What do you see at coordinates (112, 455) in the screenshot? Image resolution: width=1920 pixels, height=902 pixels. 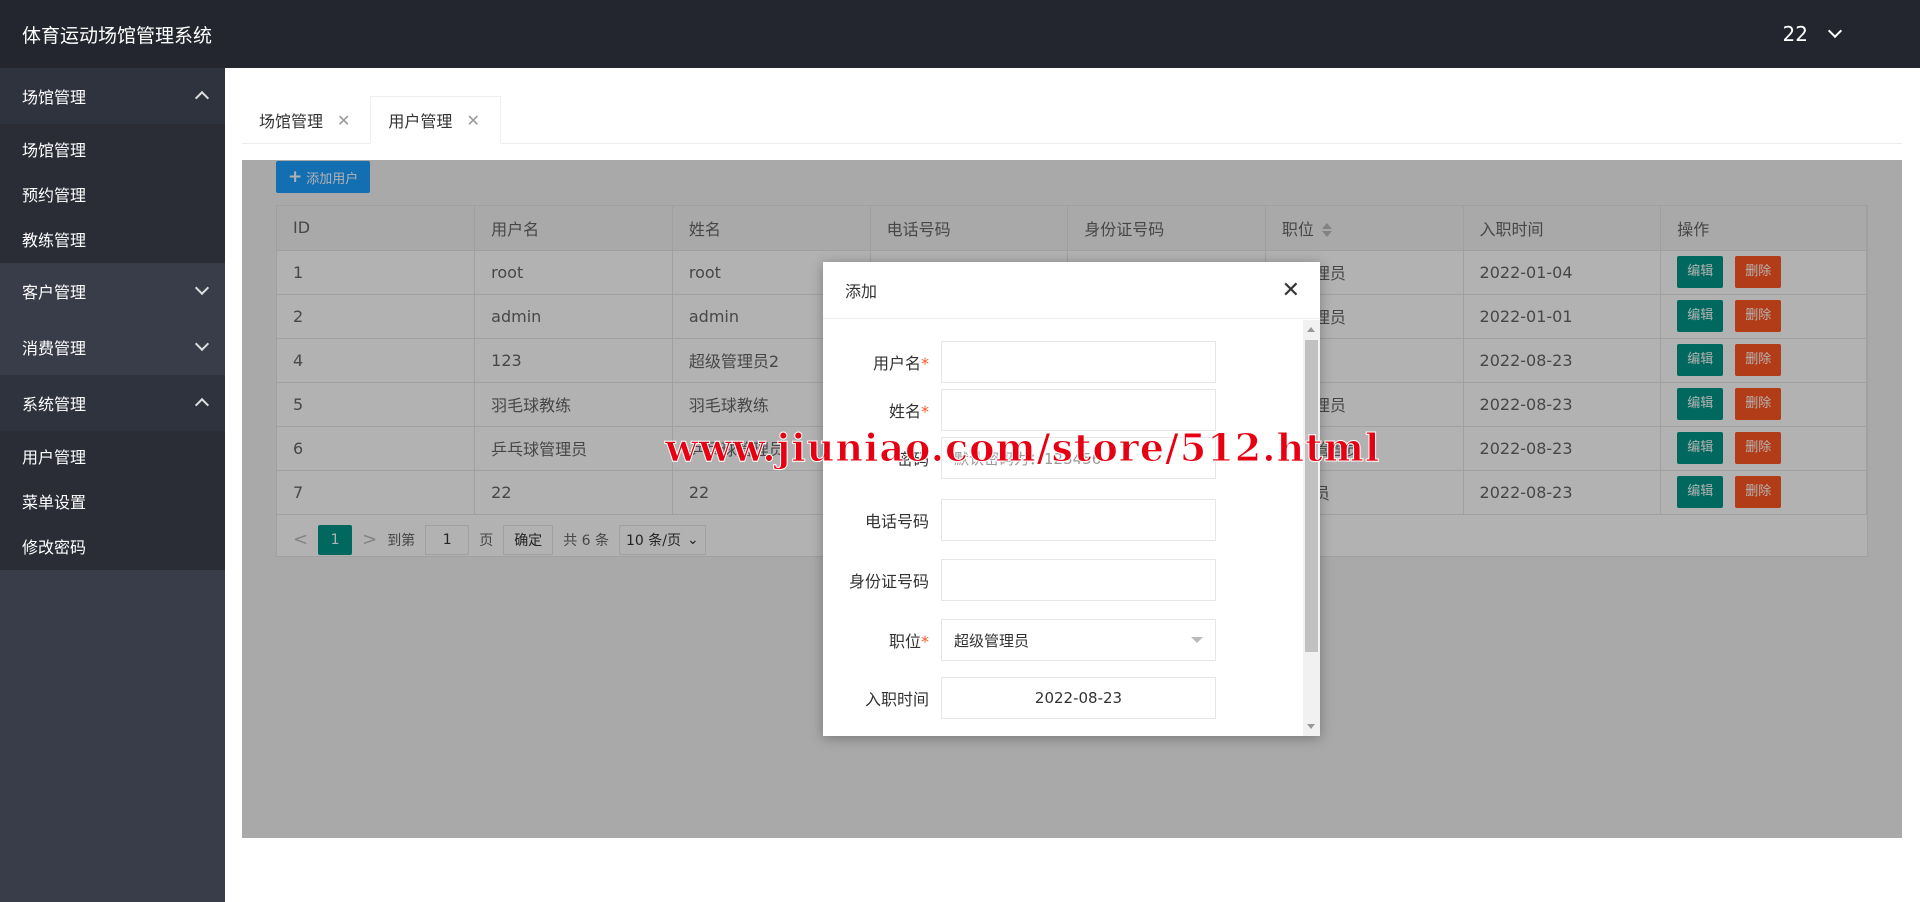 I see `sidebar-item-users: 用户管理` at bounding box center [112, 455].